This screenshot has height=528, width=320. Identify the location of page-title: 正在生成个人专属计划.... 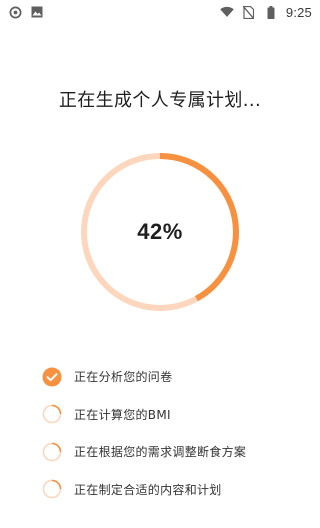
(160, 100).